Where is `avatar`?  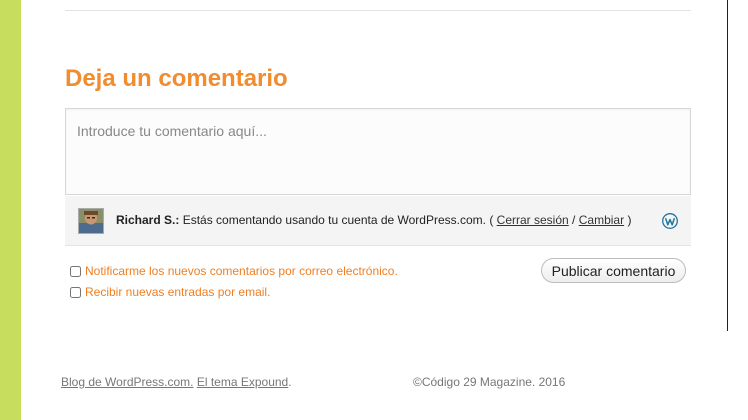 avatar is located at coordinates (91, 221).